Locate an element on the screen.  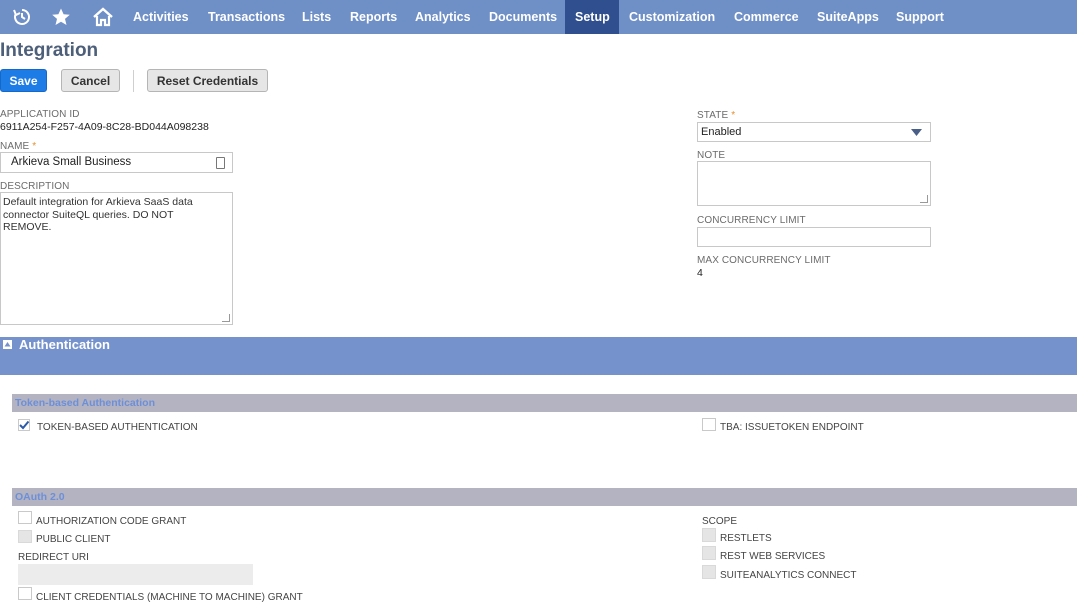
redirect-uri-input is located at coordinates (135, 574).